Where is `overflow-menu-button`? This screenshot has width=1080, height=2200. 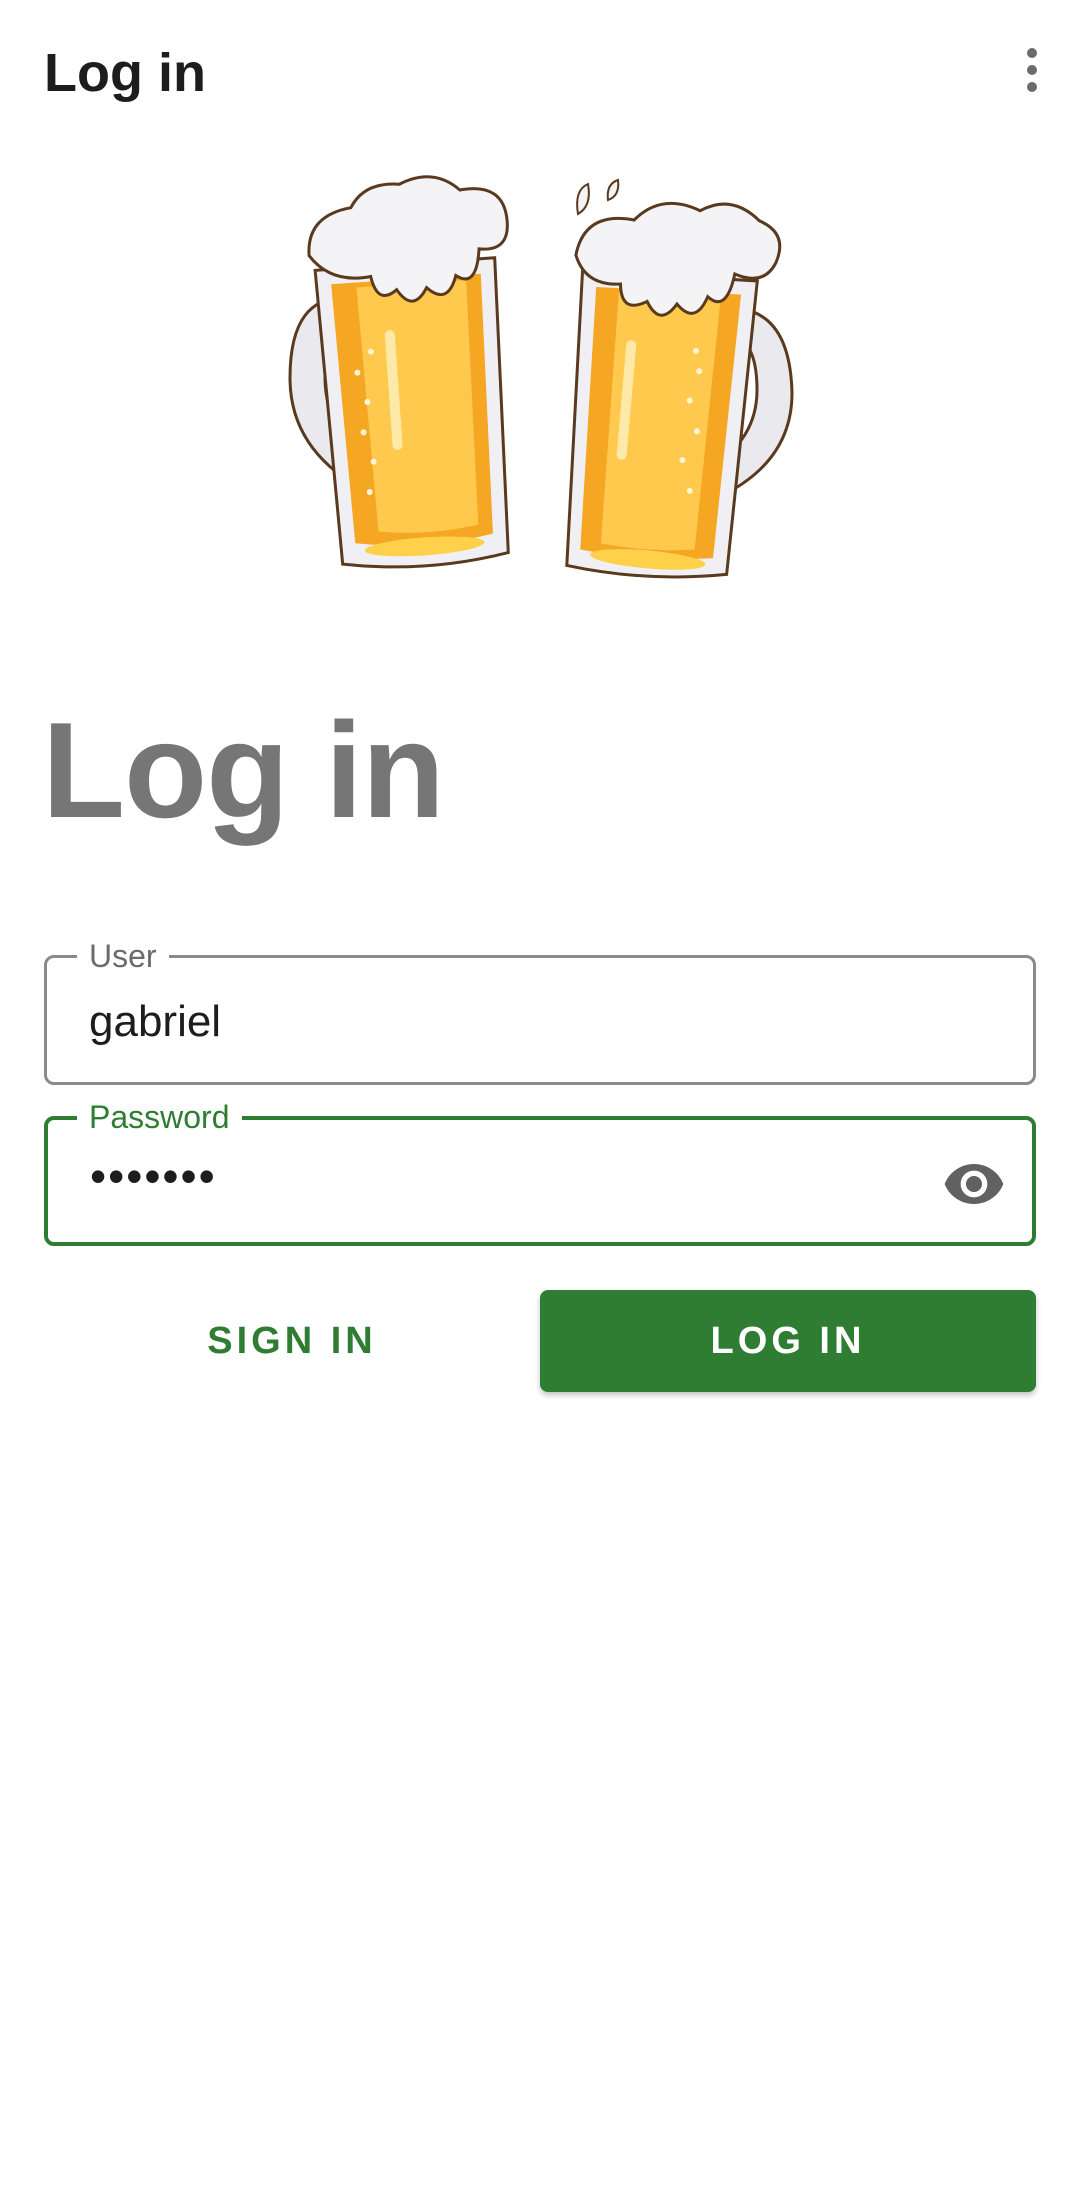 overflow-menu-button is located at coordinates (1032, 70).